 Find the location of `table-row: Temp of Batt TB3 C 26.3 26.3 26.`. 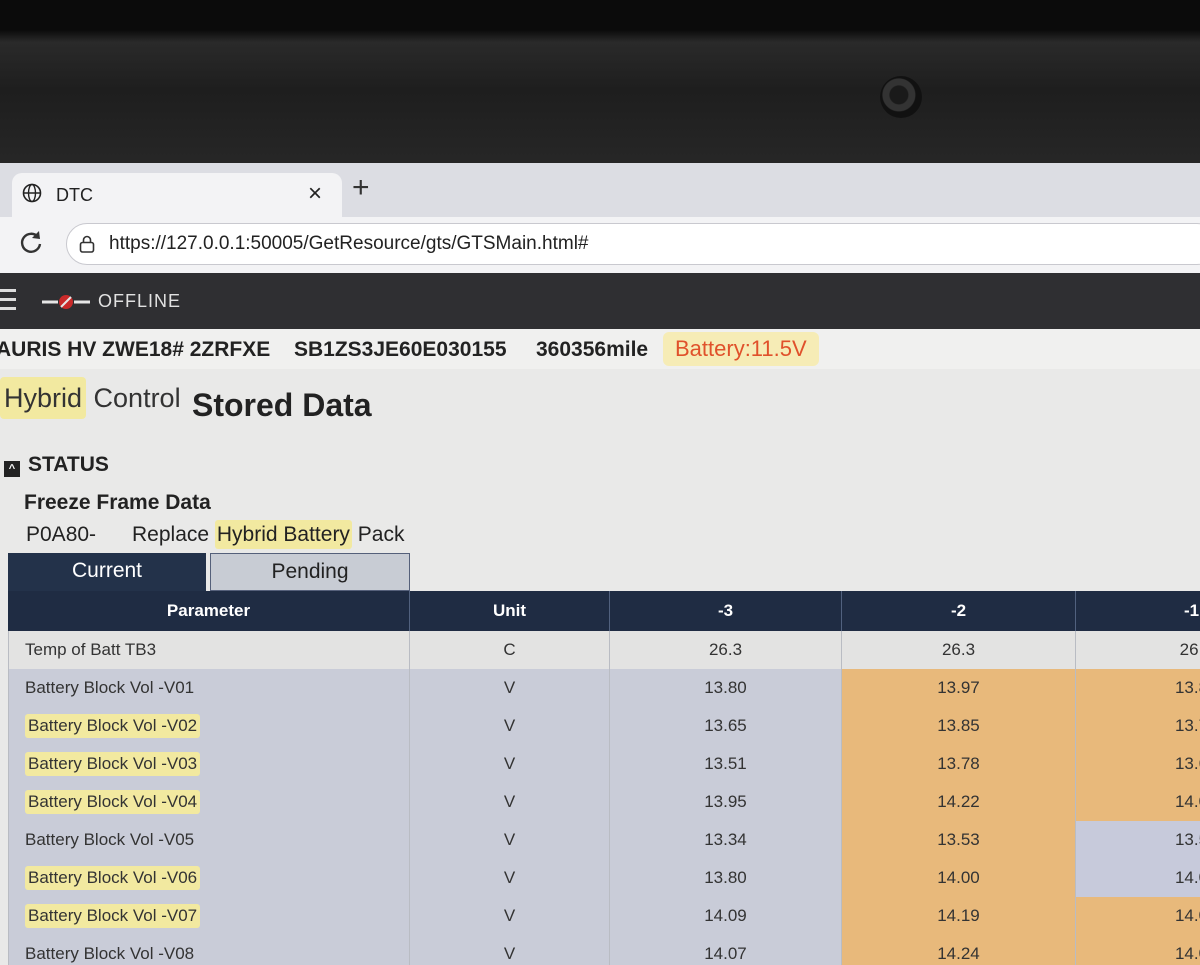

table-row: Temp of Batt TB3 C 26.3 26.3 26. is located at coordinates (604, 650).